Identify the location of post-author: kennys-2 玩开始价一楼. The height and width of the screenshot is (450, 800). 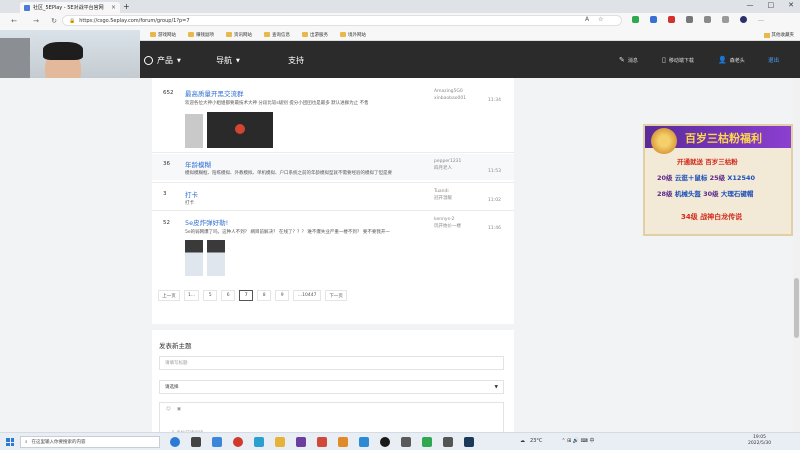
(447, 223).